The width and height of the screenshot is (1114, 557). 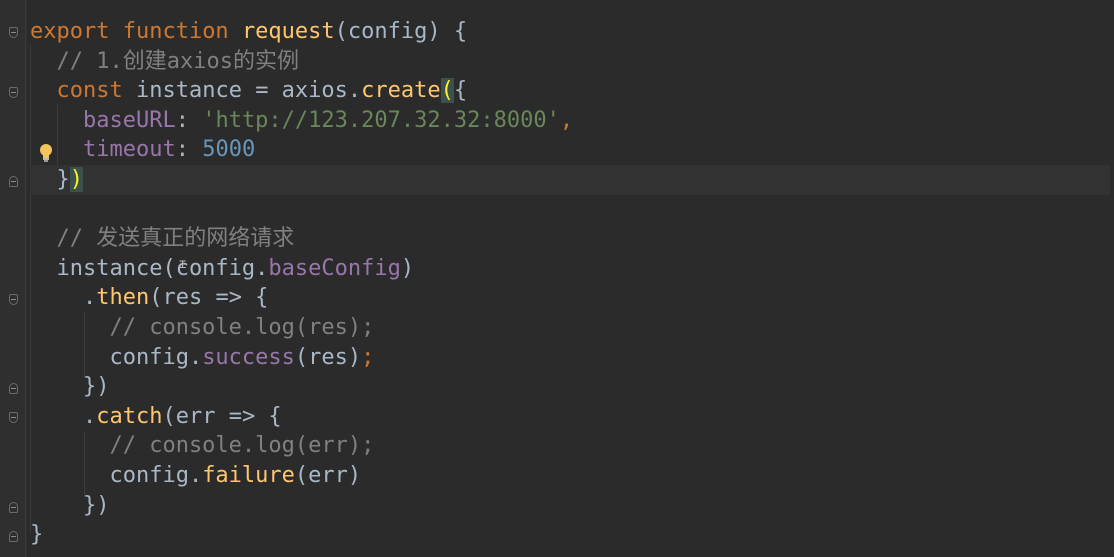 I want to click on code-token: (res), so click(x=328, y=357).